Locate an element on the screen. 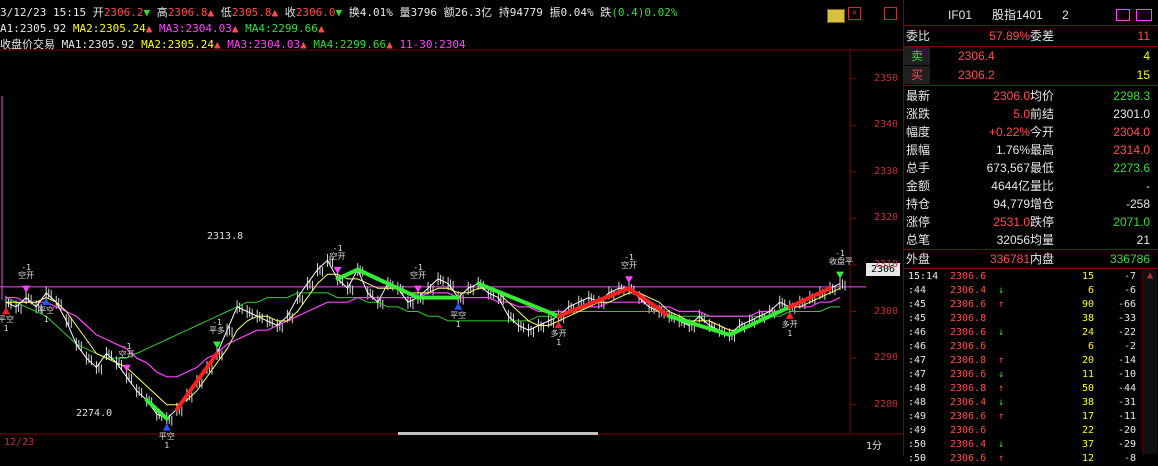  stat-value: - is located at coordinates (1148, 186).